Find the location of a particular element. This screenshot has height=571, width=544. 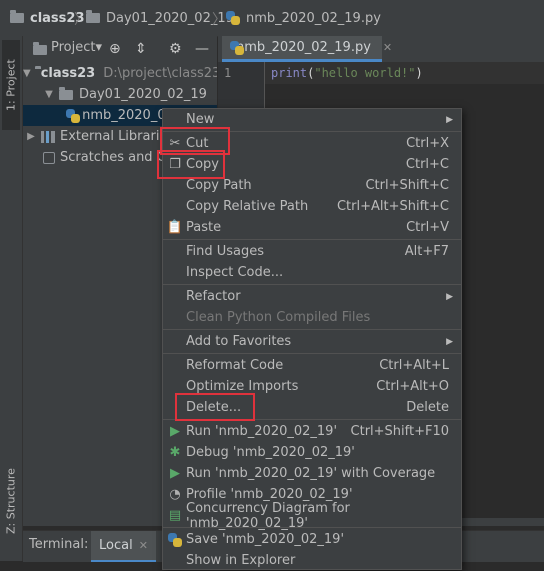

menu-item-optimize-imports: Optimize Imports Ctrl+Alt+O is located at coordinates (312, 386).